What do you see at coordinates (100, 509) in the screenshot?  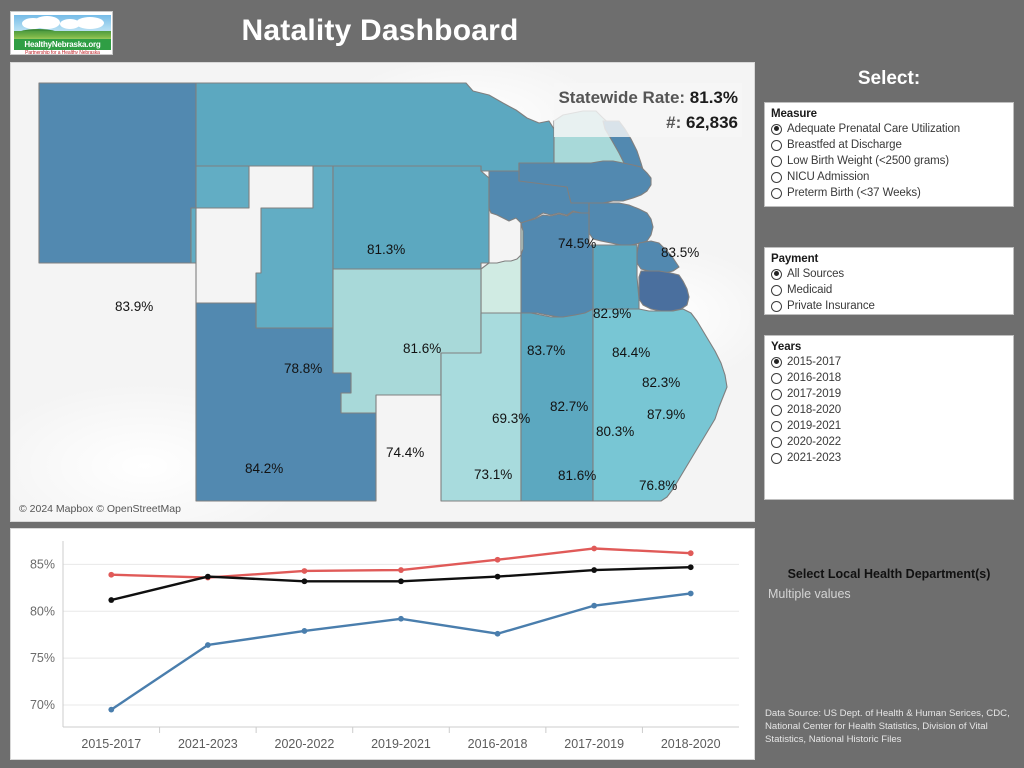 I see `map-attribution: © 2024 Mapbox © OpenStreetMap` at bounding box center [100, 509].